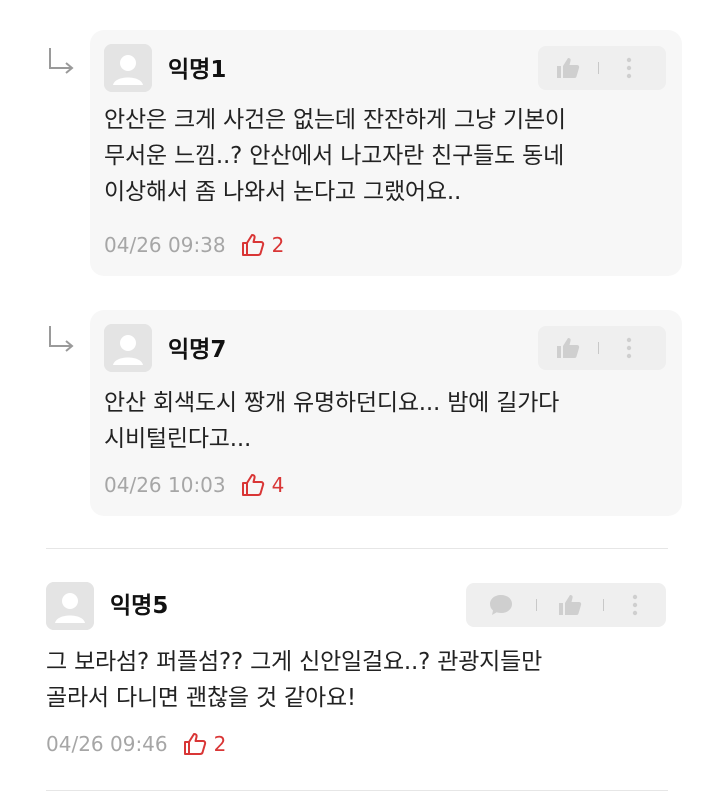 Image resolution: width=714 pixels, height=801 pixels. What do you see at coordinates (197, 350) in the screenshot?
I see `author-name: 익명7` at bounding box center [197, 350].